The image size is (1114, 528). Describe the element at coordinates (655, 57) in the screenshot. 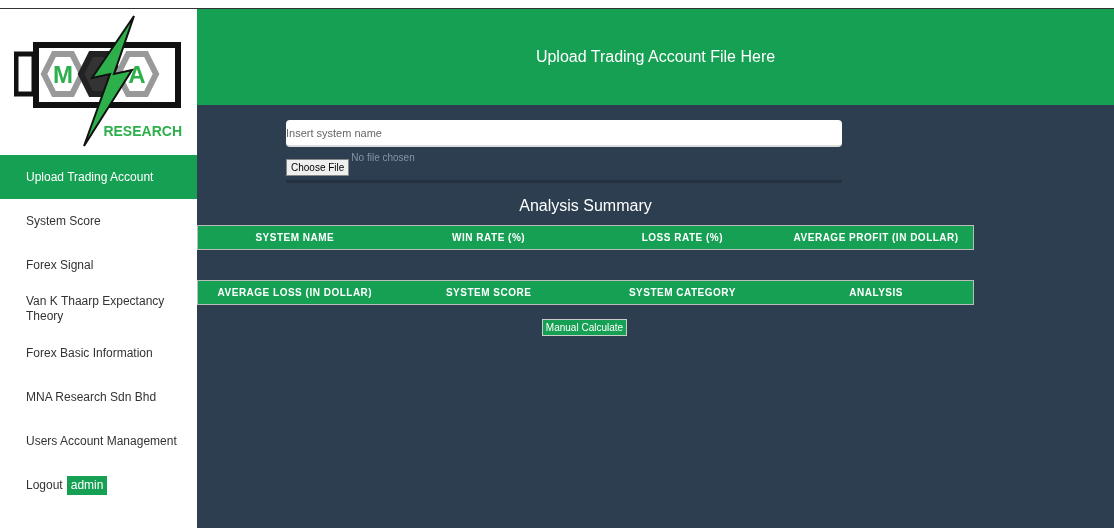

I see `page-title: Upload Trading Account File Here` at that location.